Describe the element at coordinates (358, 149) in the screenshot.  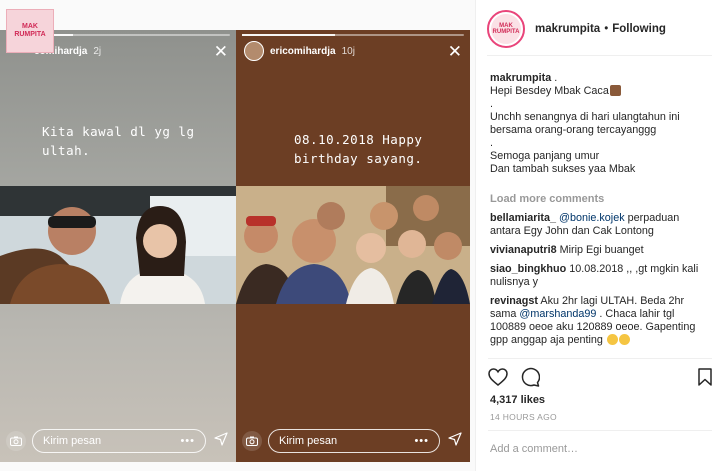
I see `story-caption-text: 08.10.2018 Happy birthday sayang.` at that location.